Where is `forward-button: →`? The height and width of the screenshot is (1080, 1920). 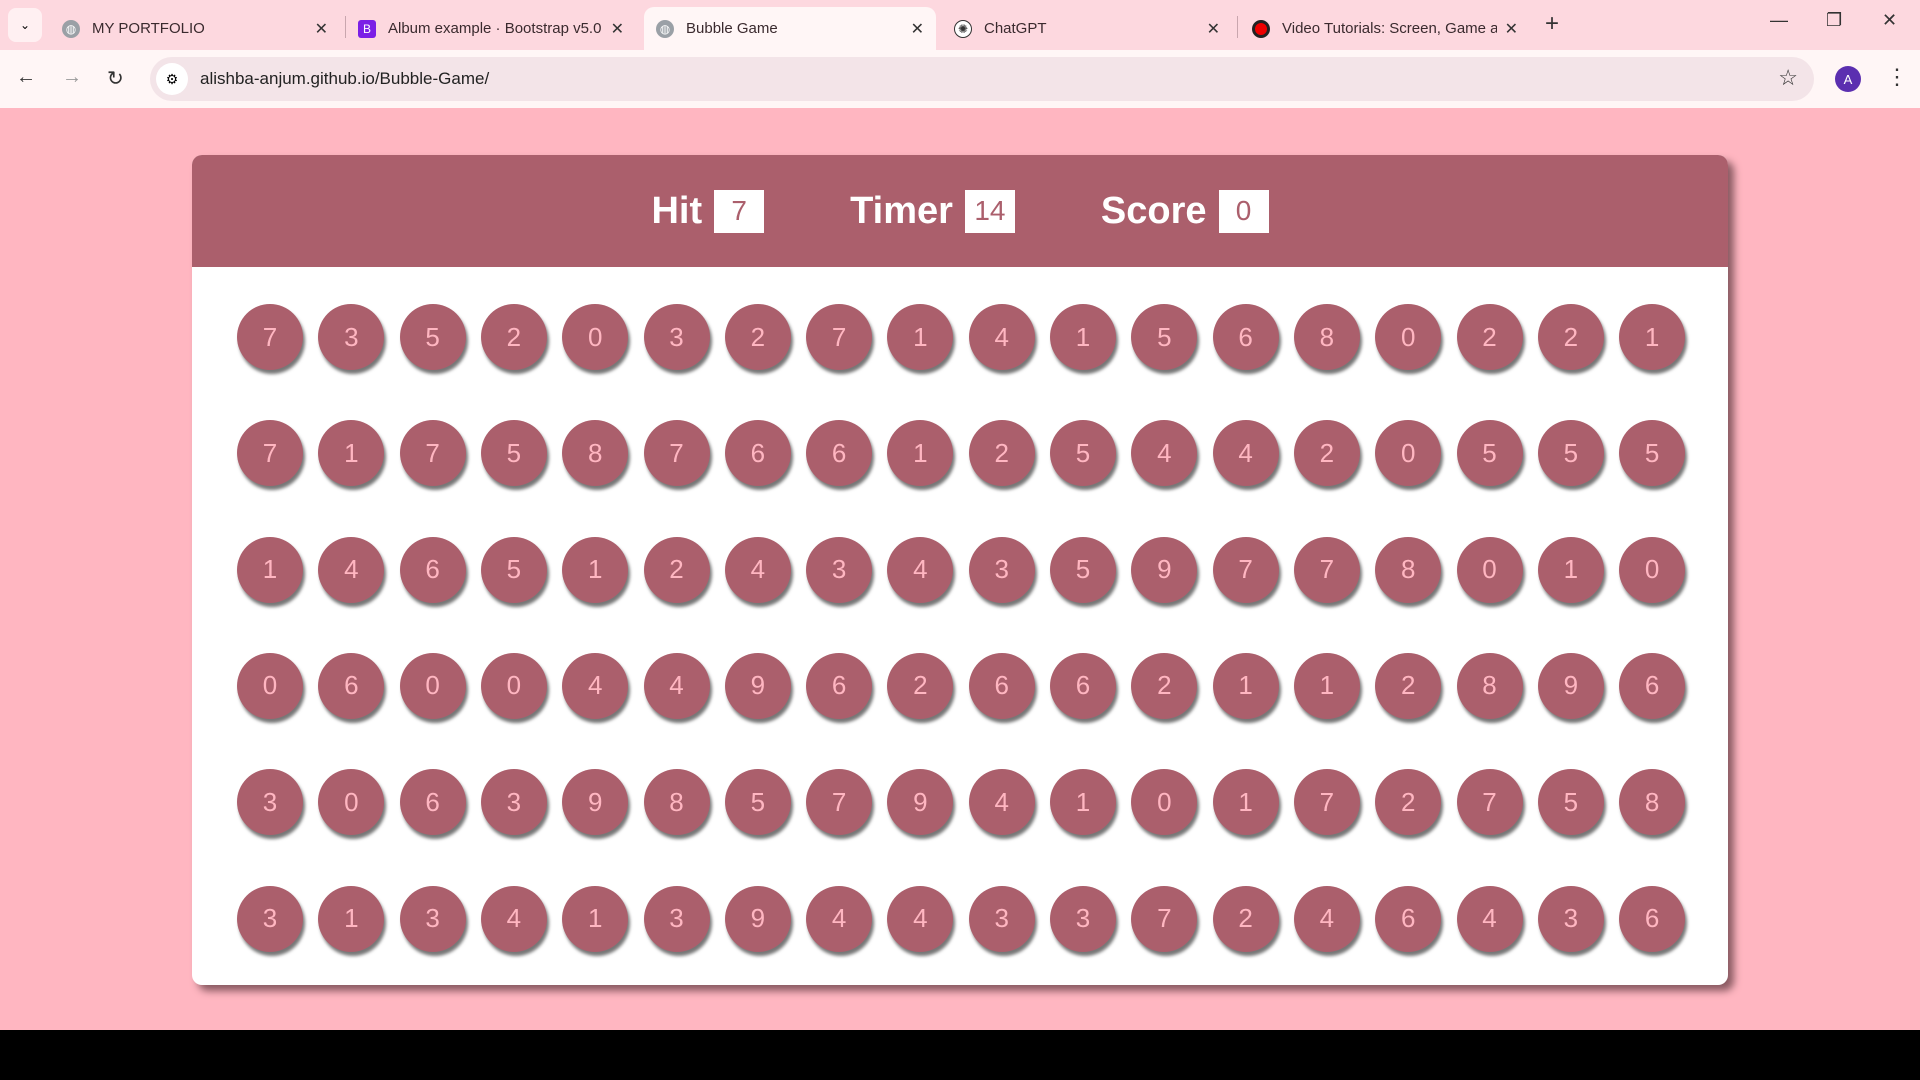 forward-button: → is located at coordinates (72, 77).